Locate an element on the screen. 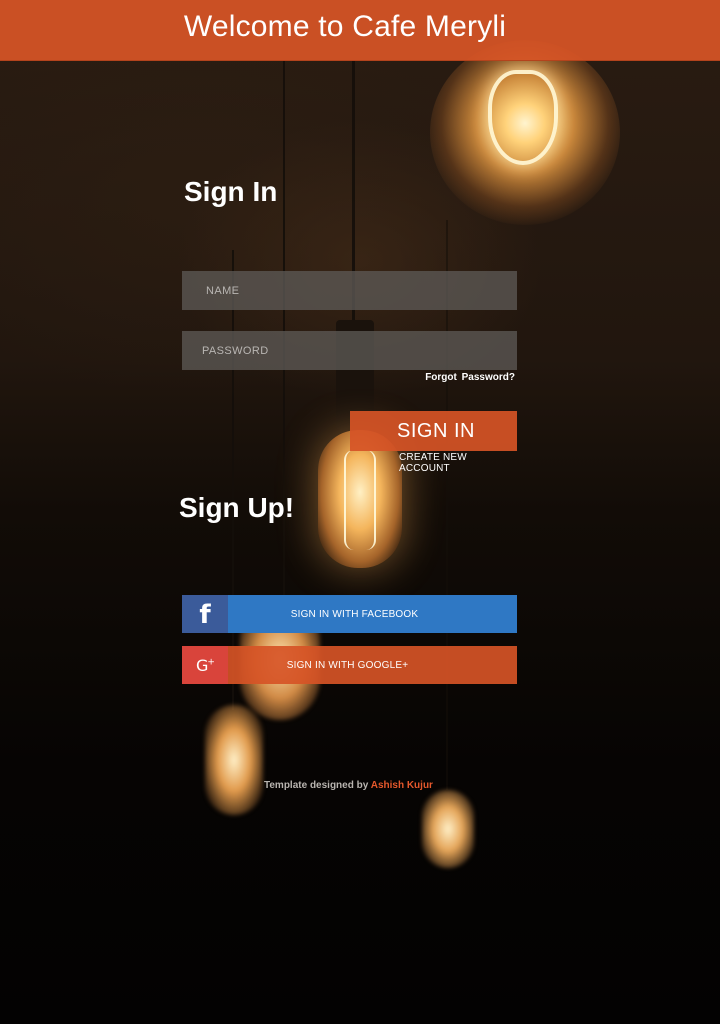 The width and height of the screenshot is (720, 1024). google-signin-button: G+ SIGN IN WITH GOOGLE+ is located at coordinates (349, 665).